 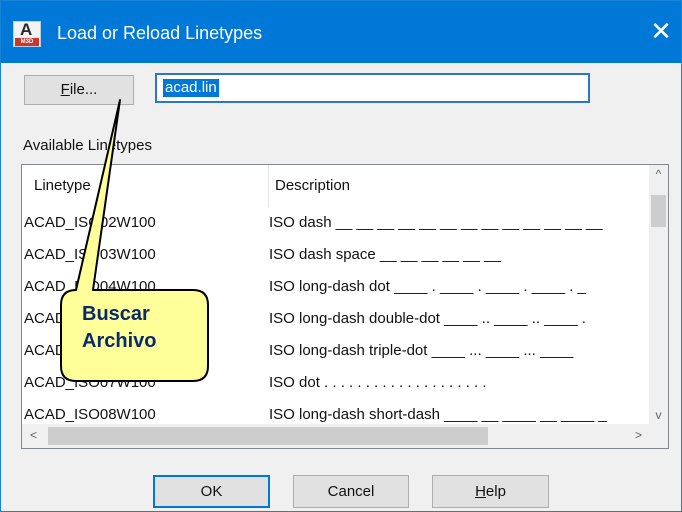 What do you see at coordinates (638, 435) in the screenshot?
I see `scroll-right-icon: >` at bounding box center [638, 435].